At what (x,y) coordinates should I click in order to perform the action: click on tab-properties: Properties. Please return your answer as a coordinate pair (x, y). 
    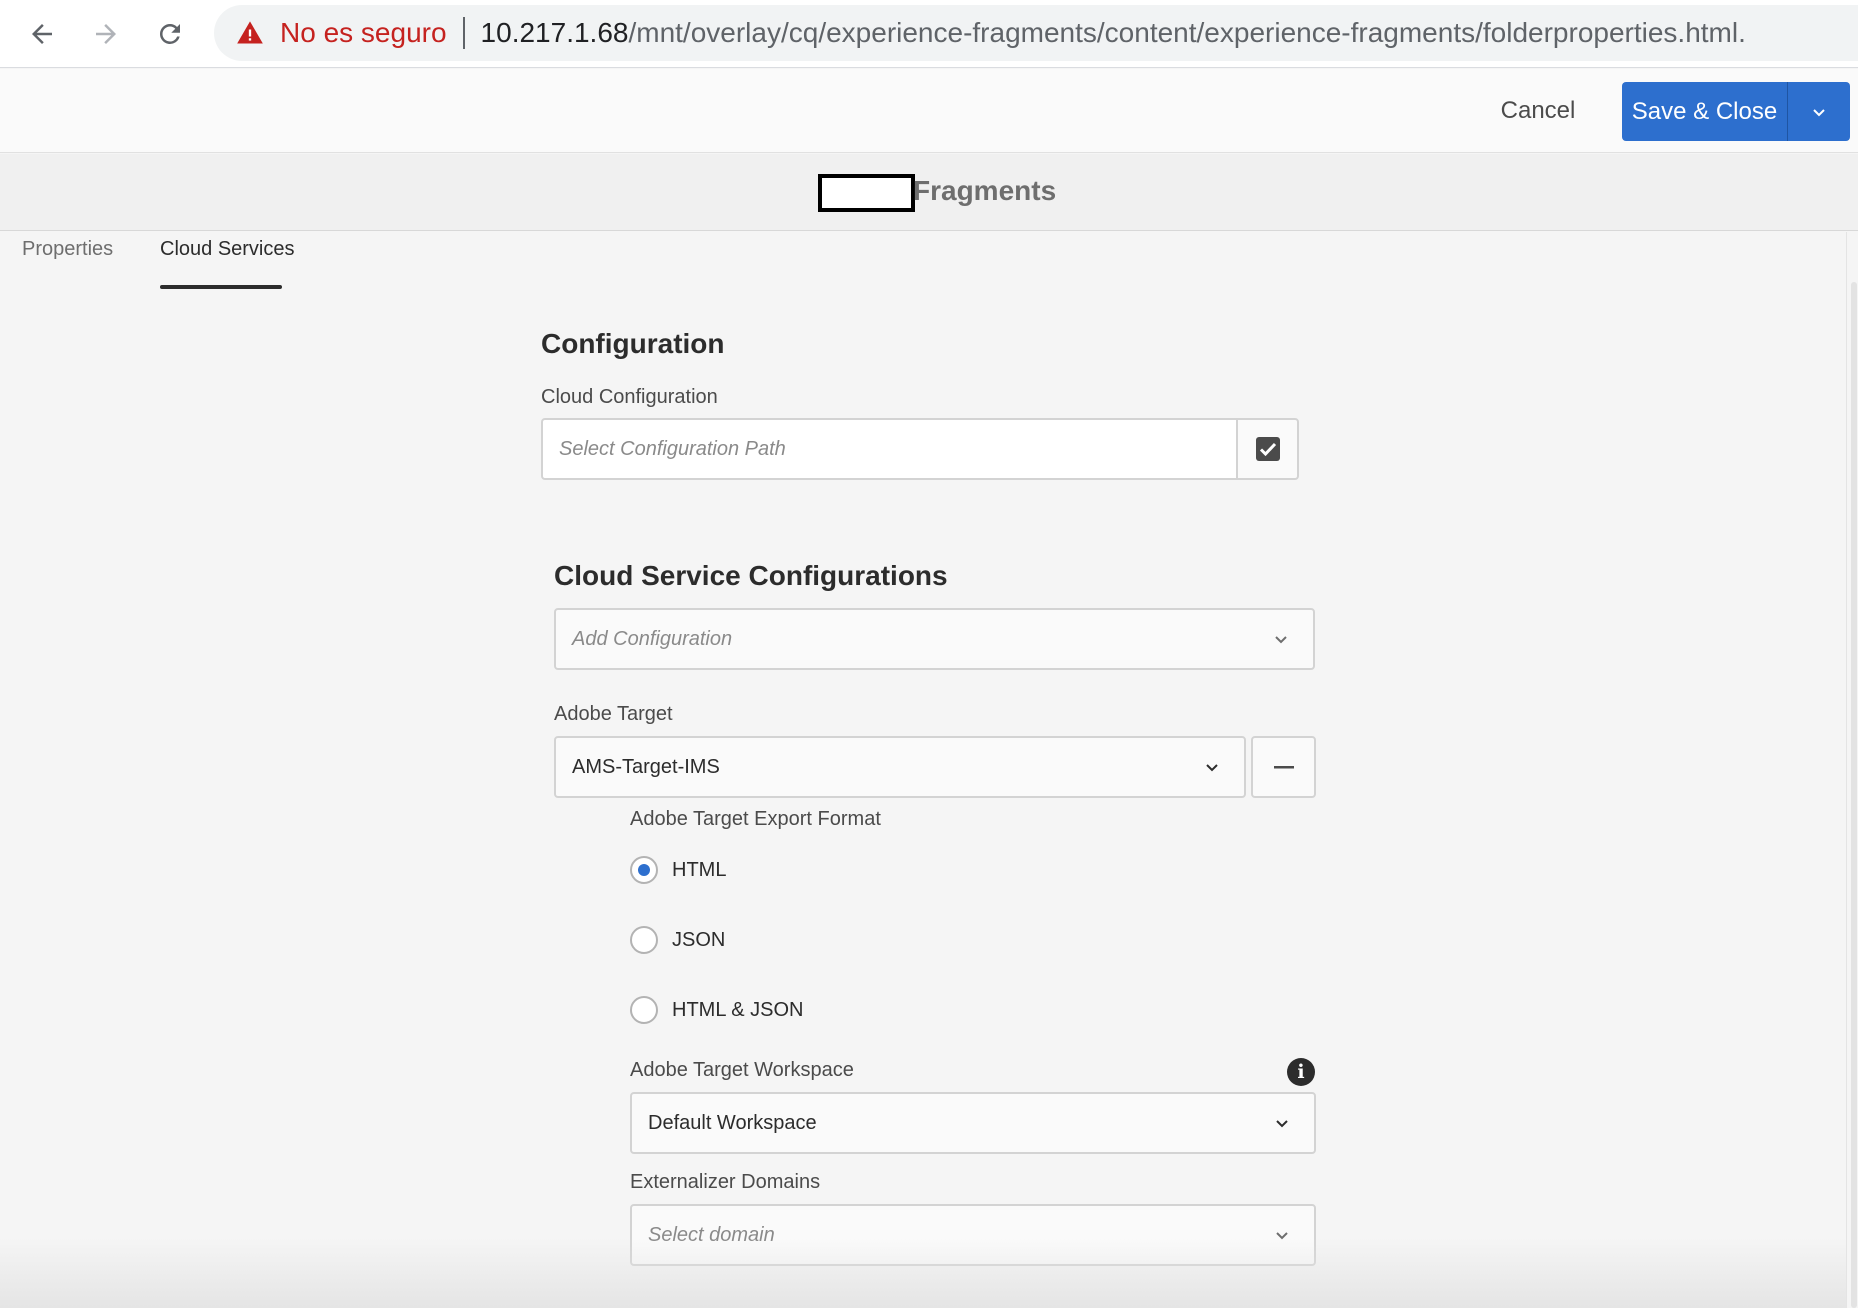
    Looking at the image, I should click on (67, 264).